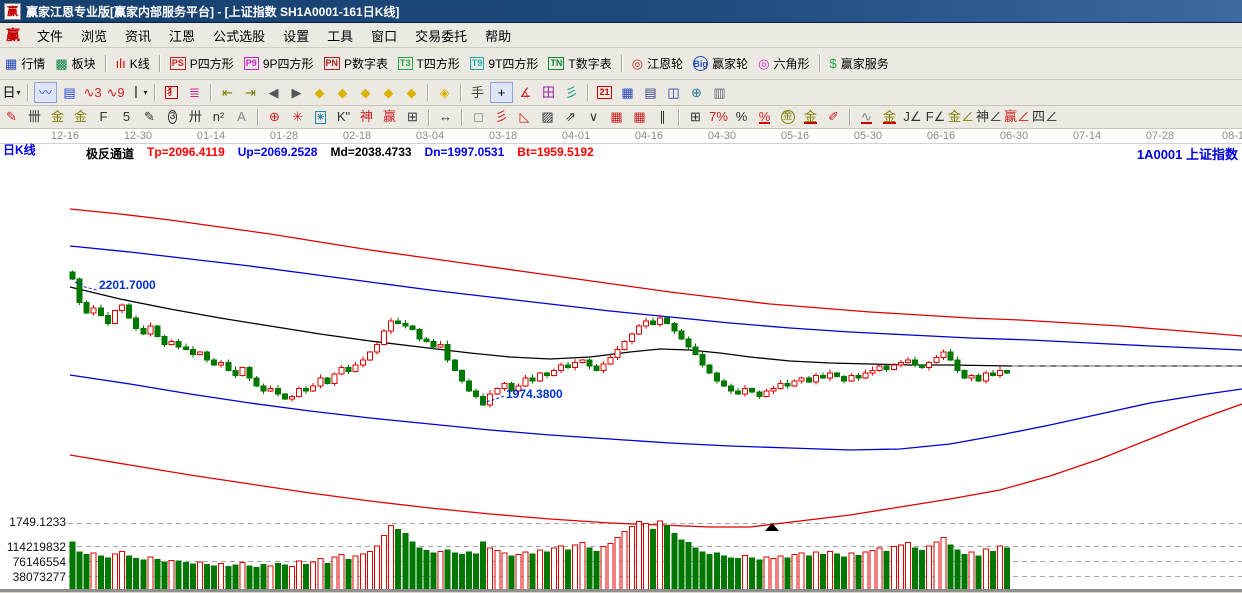 The height and width of the screenshot is (593, 1242). I want to click on calendar-icon-button: 21, so click(604, 92).